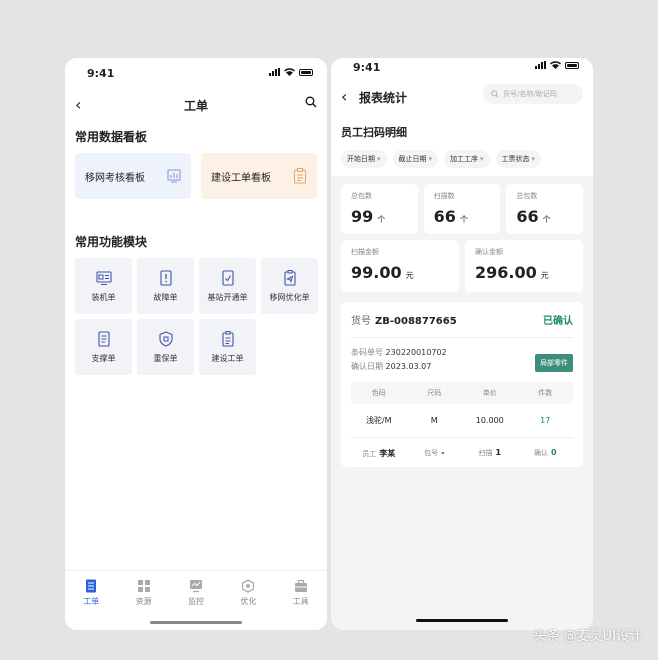 The image size is (658, 660). What do you see at coordinates (300, 601) in the screenshot?
I see `tab-label: 工具` at bounding box center [300, 601].